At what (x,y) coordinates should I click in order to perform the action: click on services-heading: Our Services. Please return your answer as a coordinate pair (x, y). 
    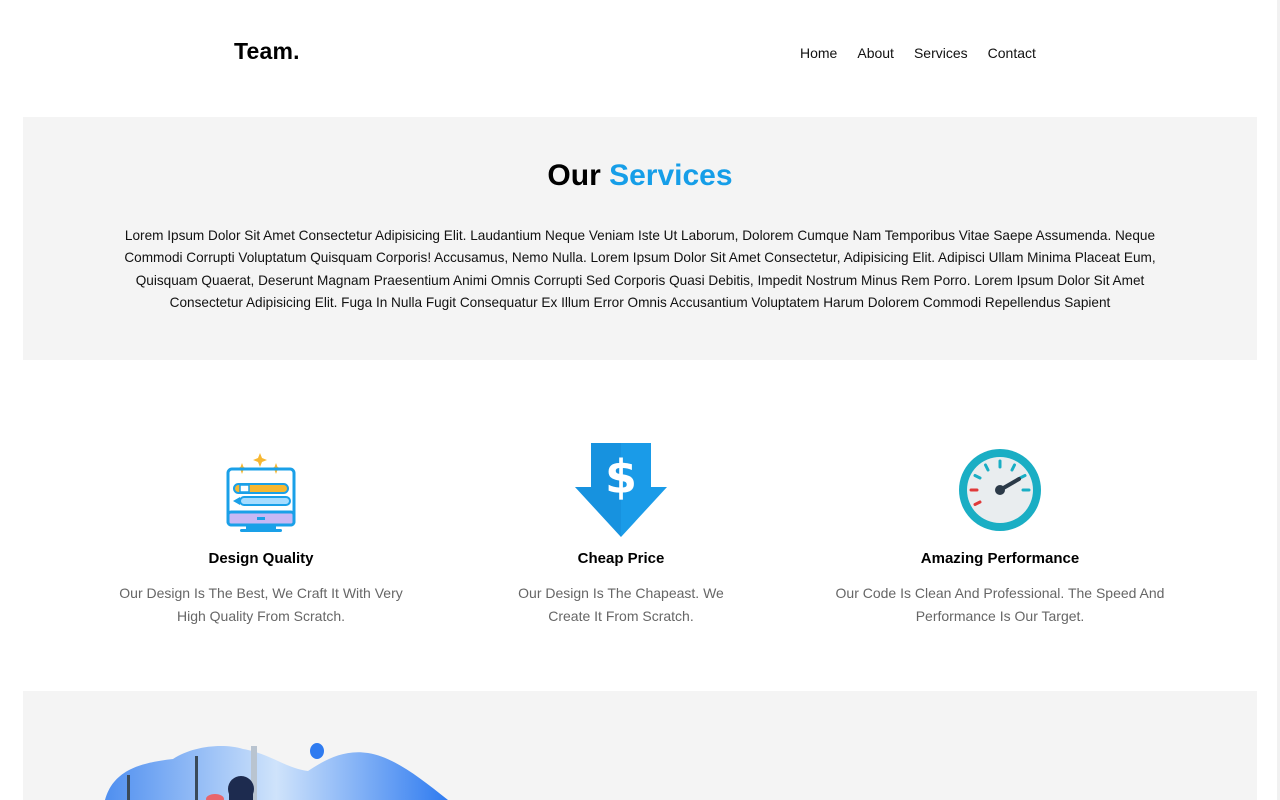
    Looking at the image, I should click on (640, 176).